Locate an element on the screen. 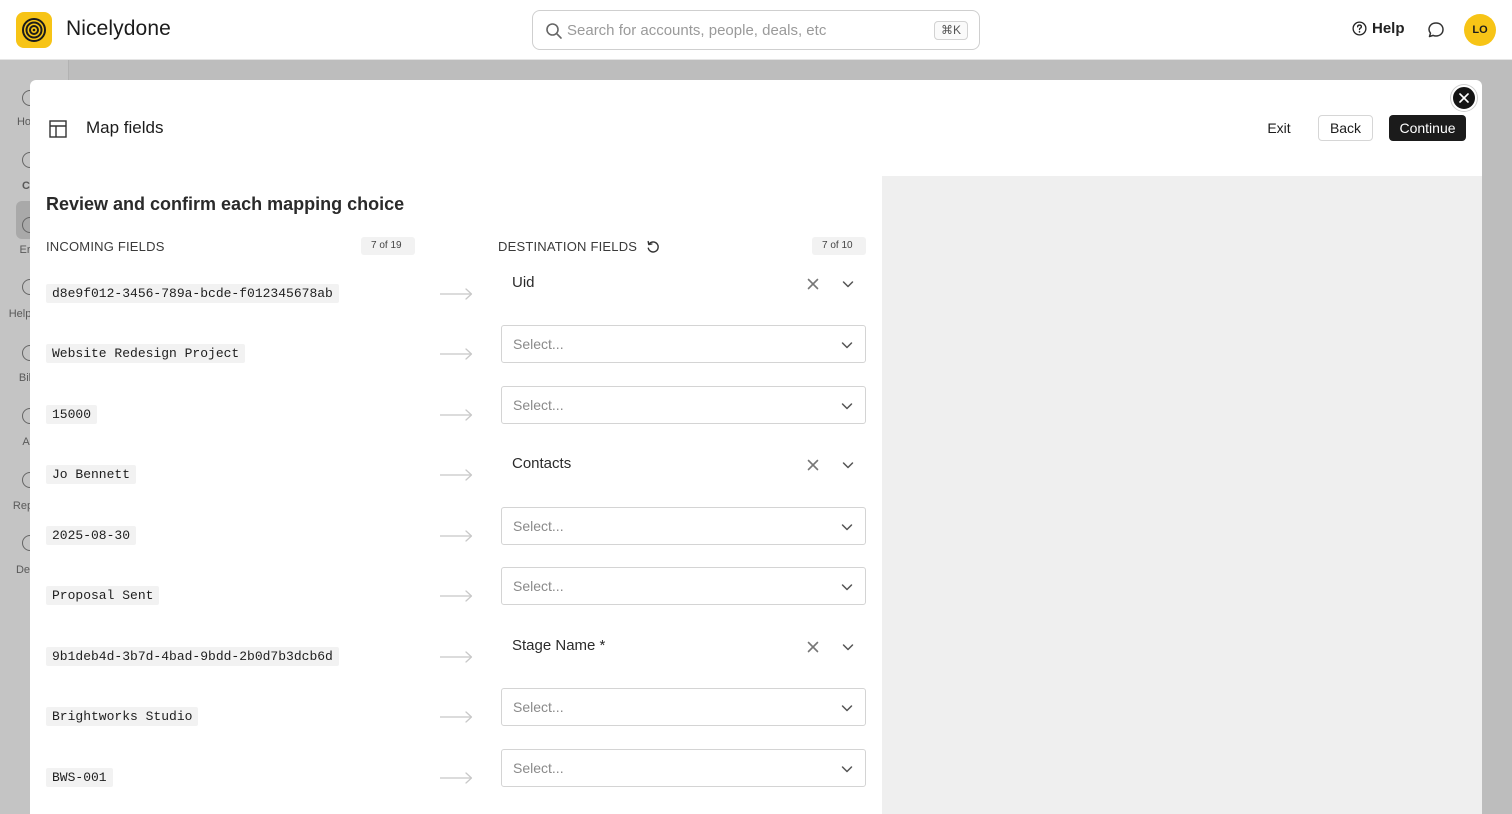  modal-title: Map fields is located at coordinates (125, 127).